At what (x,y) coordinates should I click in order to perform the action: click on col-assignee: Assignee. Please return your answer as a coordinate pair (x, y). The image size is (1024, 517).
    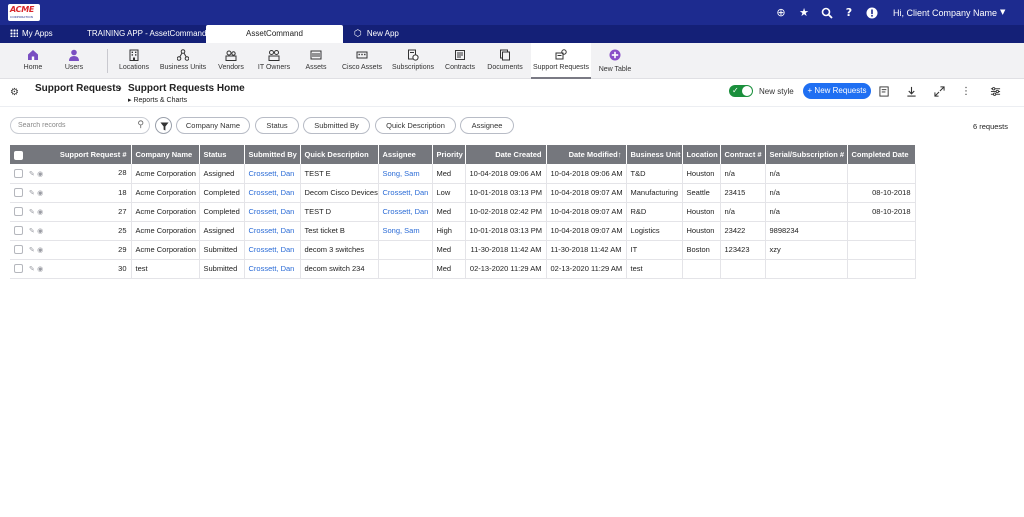
    Looking at the image, I should click on (405, 154).